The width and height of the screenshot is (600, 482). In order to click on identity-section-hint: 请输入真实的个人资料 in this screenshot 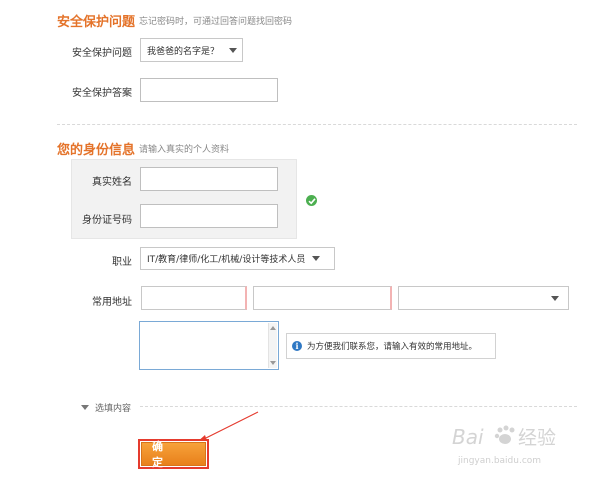, I will do `click(184, 150)`.